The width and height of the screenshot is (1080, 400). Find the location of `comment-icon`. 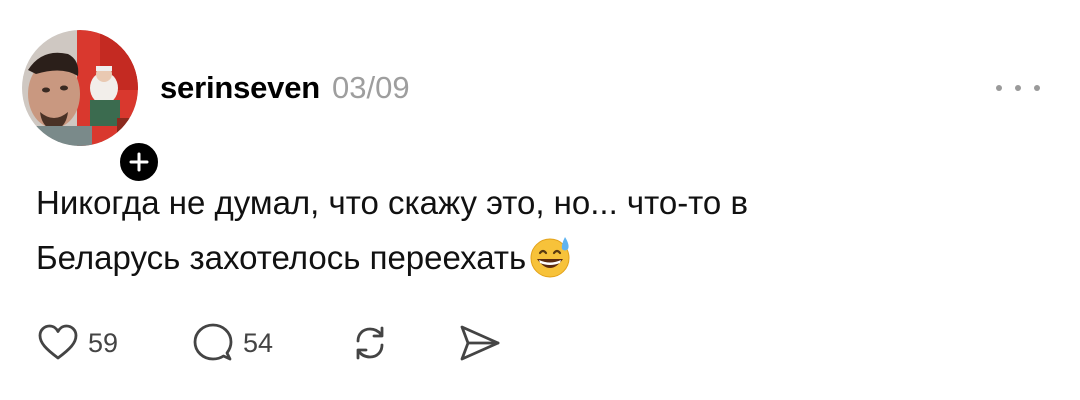

comment-icon is located at coordinates (213, 342).